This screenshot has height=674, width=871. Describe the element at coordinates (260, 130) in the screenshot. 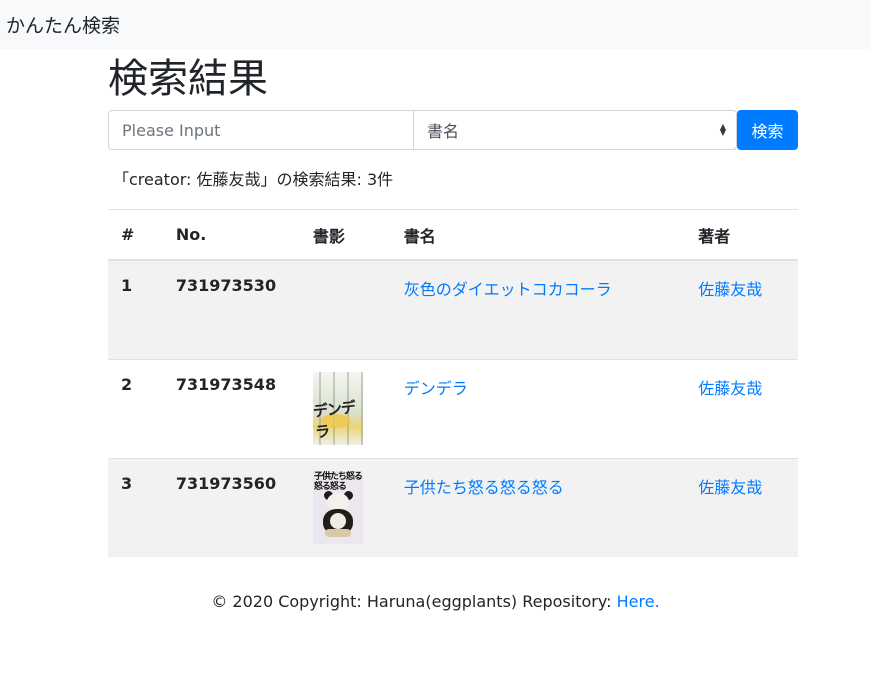

I see `search-input` at that location.